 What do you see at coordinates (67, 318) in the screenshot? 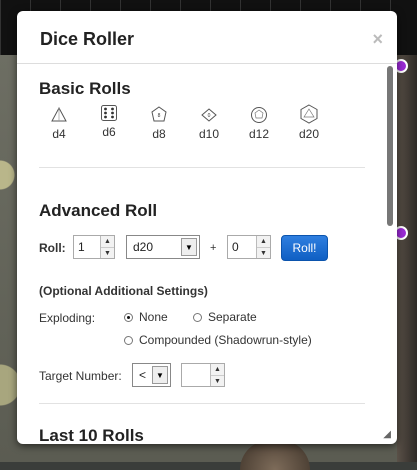
I see `exploding-label: Exploding:` at bounding box center [67, 318].